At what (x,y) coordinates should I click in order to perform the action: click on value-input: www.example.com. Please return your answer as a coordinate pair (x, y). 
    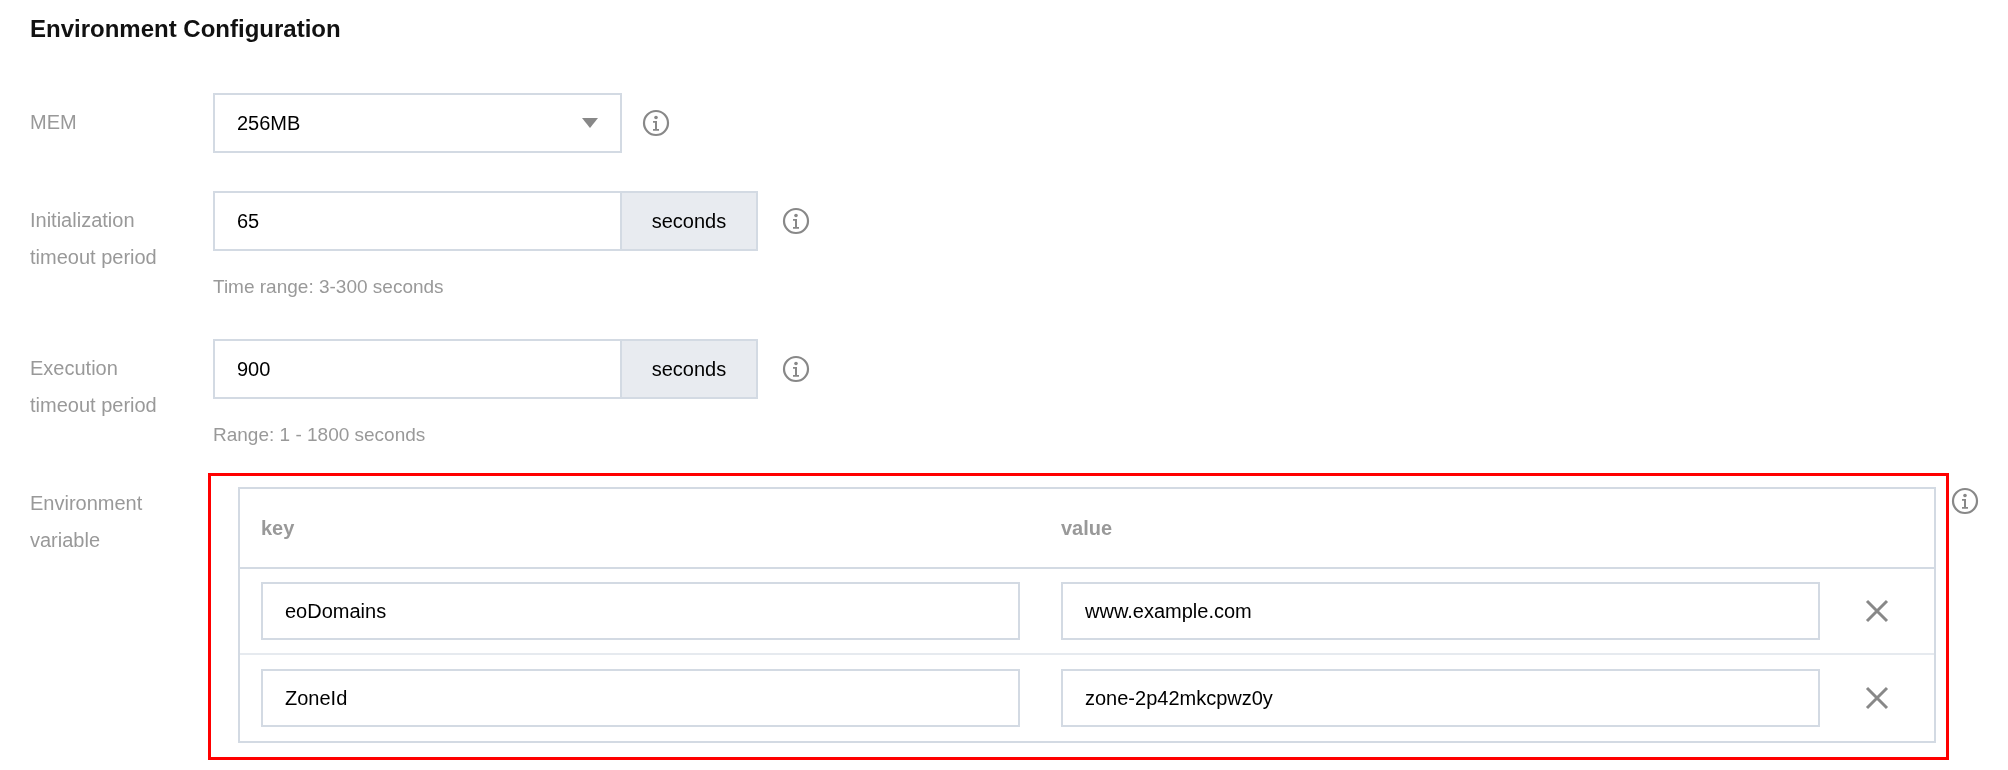
    Looking at the image, I should click on (1440, 611).